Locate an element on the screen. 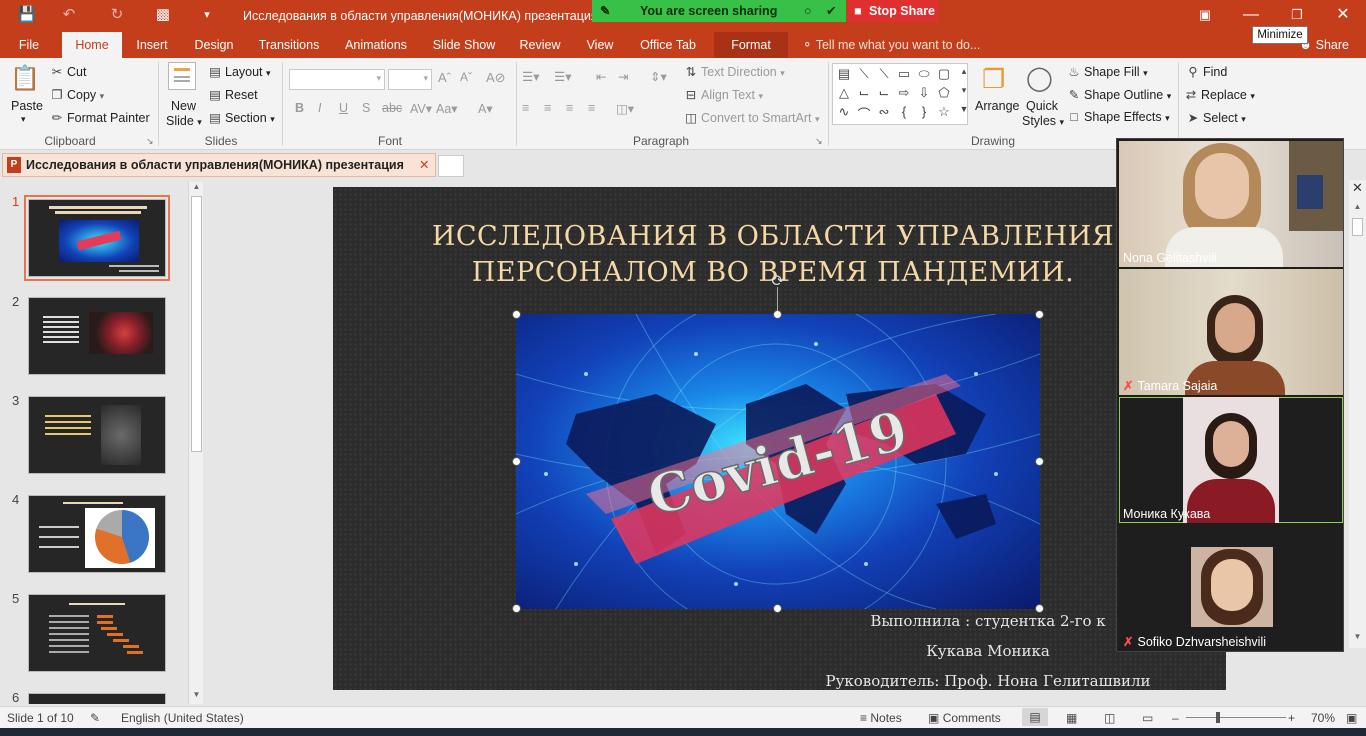  participant-tile: Моника Кукава is located at coordinates (1231, 460).